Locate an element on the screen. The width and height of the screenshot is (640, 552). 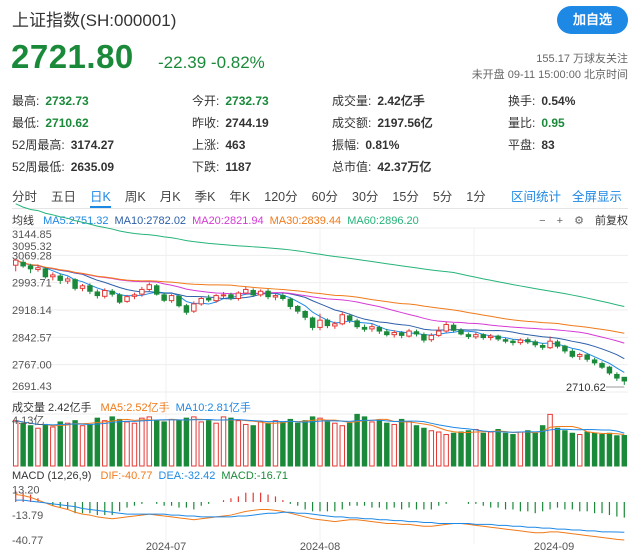
price-axis-label: 3069.28 is located at coordinates (32, 256).